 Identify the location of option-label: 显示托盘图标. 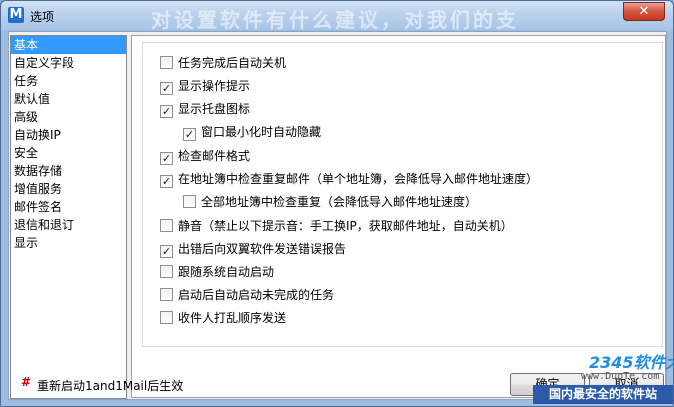
(214, 109).